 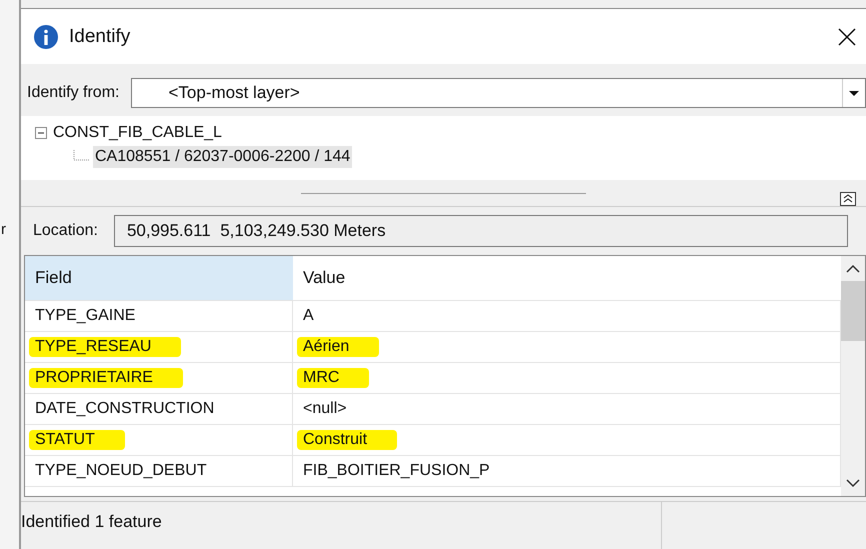 I want to click on info-icon, so click(x=46, y=37).